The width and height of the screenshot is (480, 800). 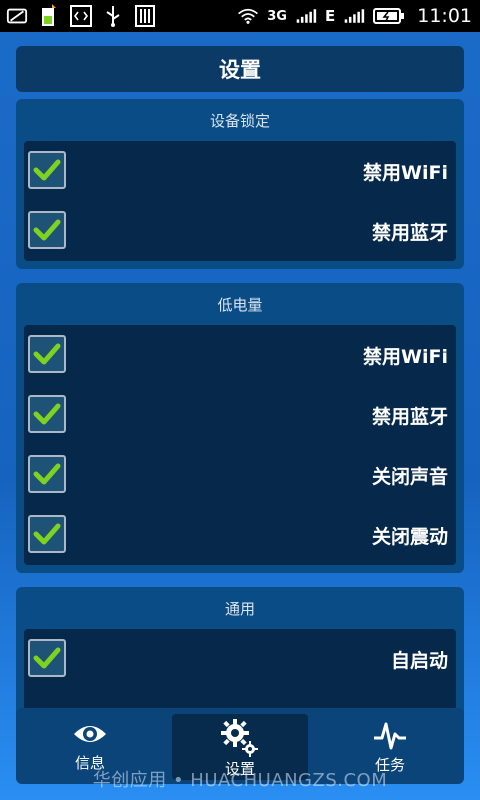 I want to click on status-time: 11:01, so click(x=444, y=16).